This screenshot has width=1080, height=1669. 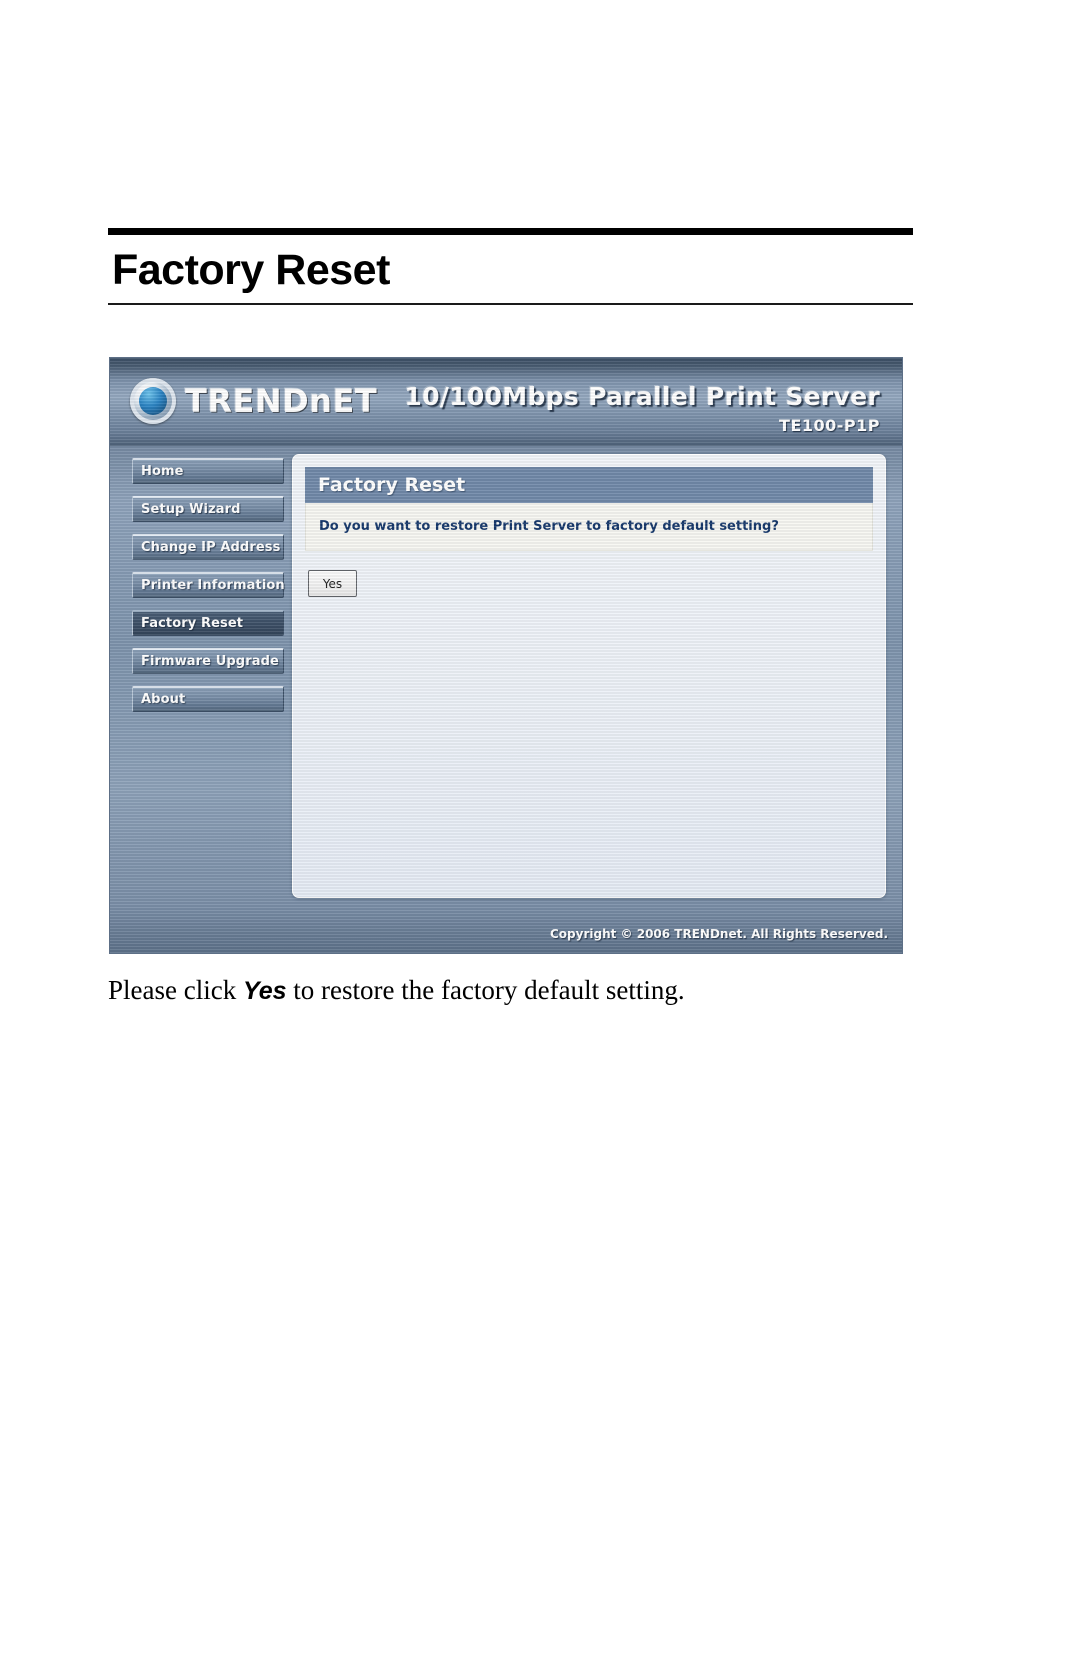 I want to click on sidebar-item-label: Change IP Address, so click(x=211, y=547).